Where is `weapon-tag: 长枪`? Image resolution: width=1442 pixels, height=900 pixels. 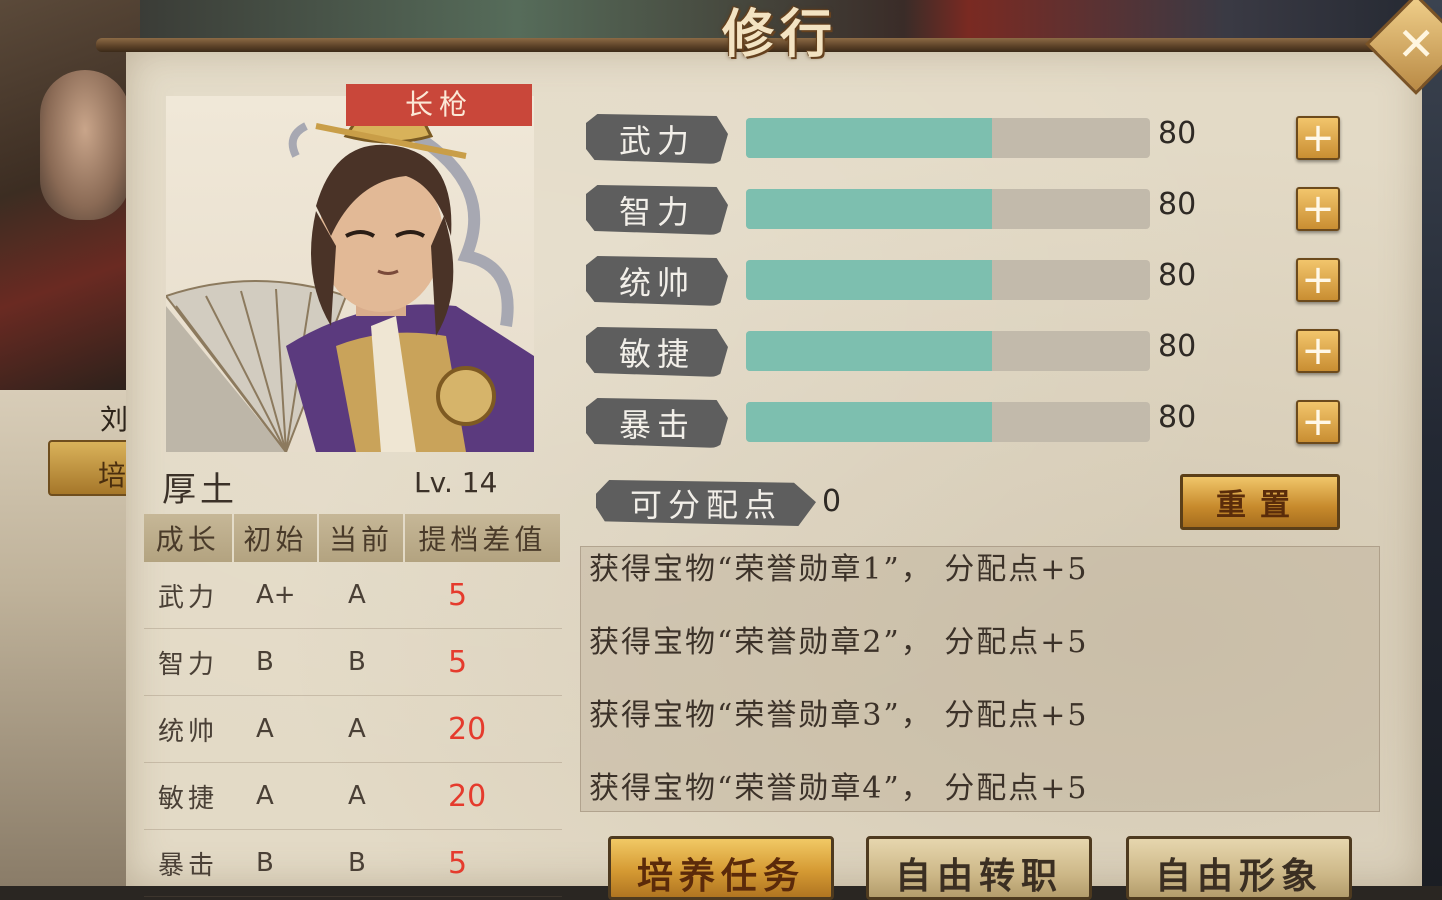
weapon-tag: 长枪 is located at coordinates (439, 105).